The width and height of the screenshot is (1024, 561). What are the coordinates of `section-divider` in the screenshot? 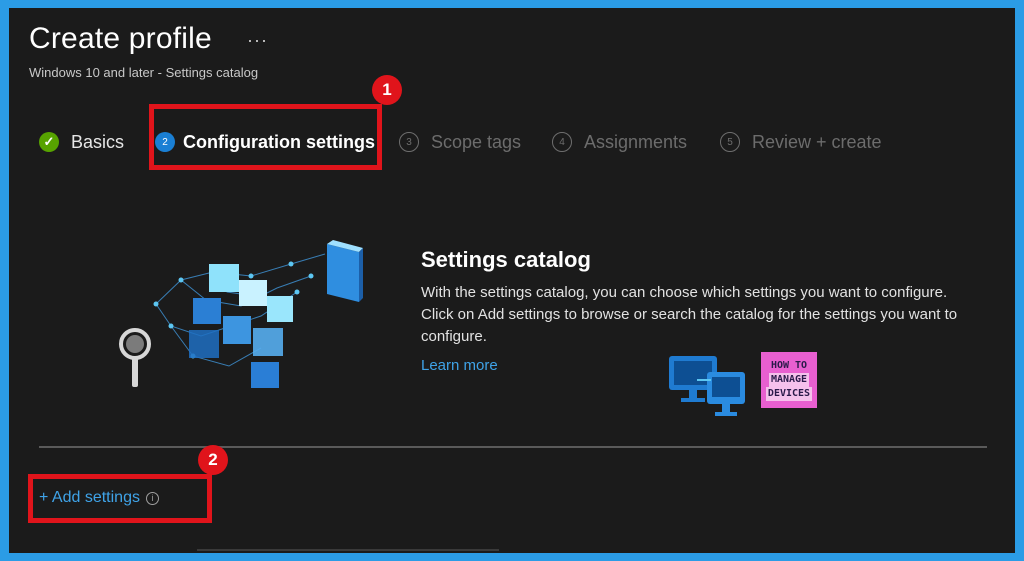 It's located at (513, 447).